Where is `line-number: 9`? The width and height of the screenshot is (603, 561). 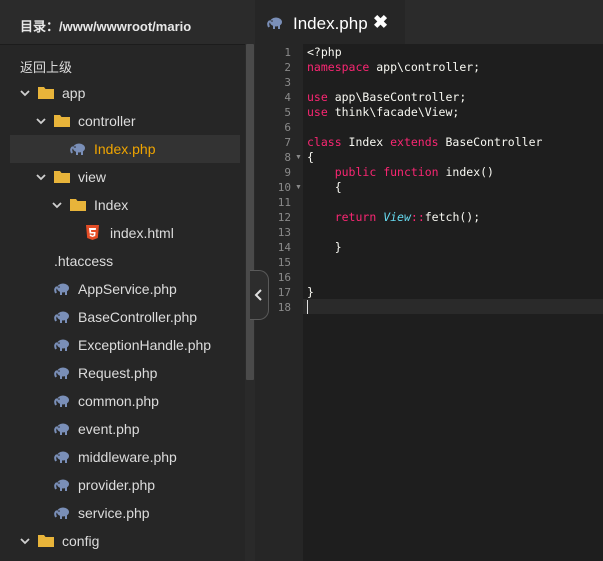
line-number: 9 is located at coordinates (287, 172).